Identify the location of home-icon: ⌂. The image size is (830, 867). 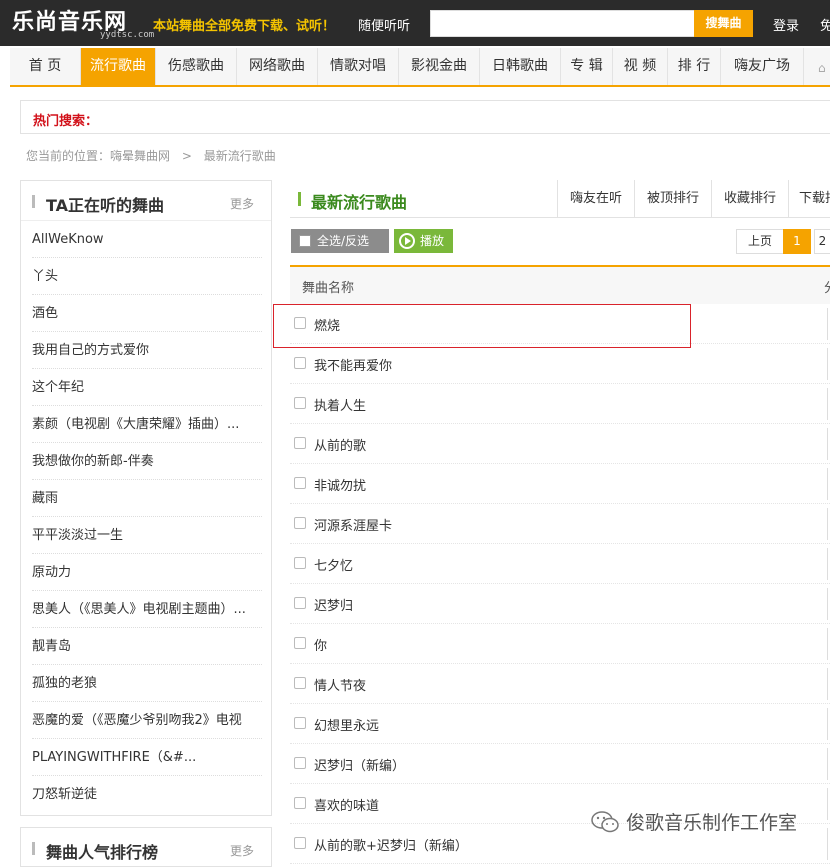
(824, 68).